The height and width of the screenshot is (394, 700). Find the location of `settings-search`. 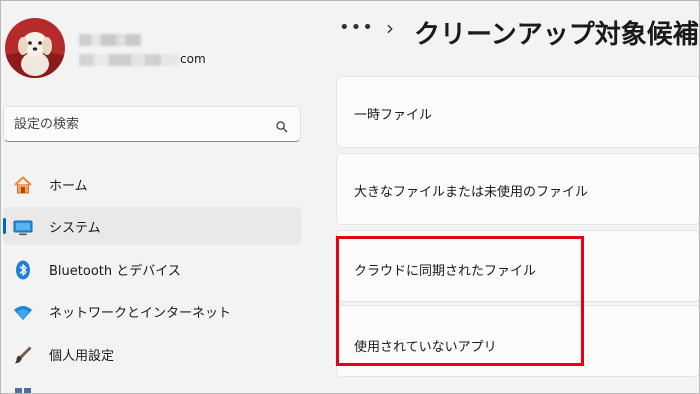

settings-search is located at coordinates (152, 124).